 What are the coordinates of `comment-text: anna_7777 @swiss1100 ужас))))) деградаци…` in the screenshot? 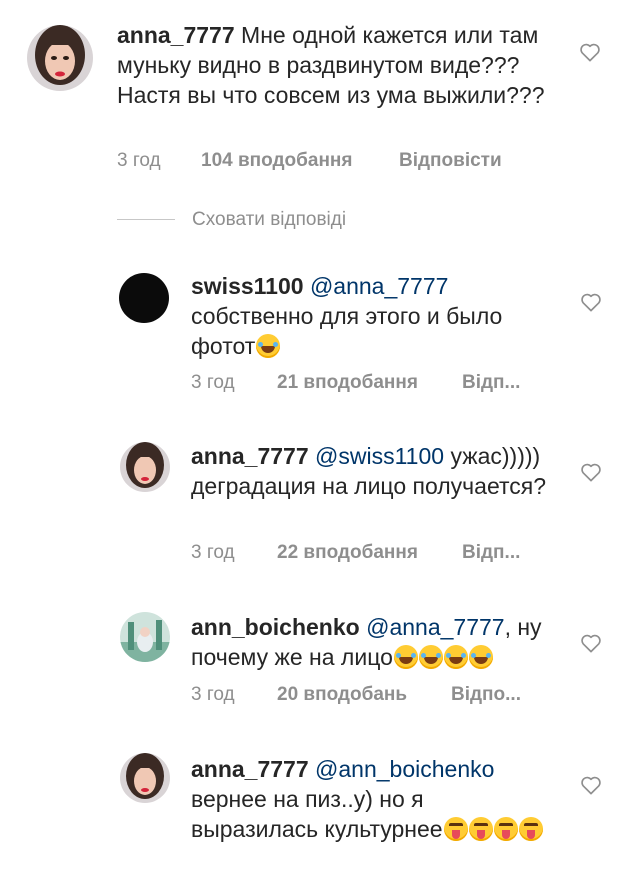 It's located at (378, 471).